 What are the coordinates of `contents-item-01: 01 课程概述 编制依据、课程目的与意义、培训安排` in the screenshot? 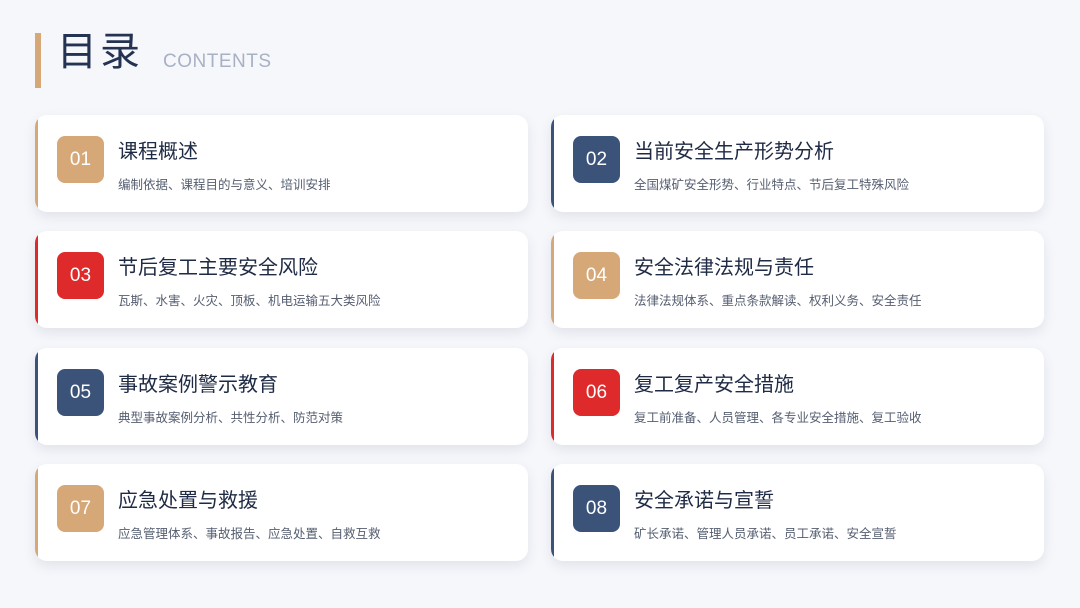 It's located at (281, 163).